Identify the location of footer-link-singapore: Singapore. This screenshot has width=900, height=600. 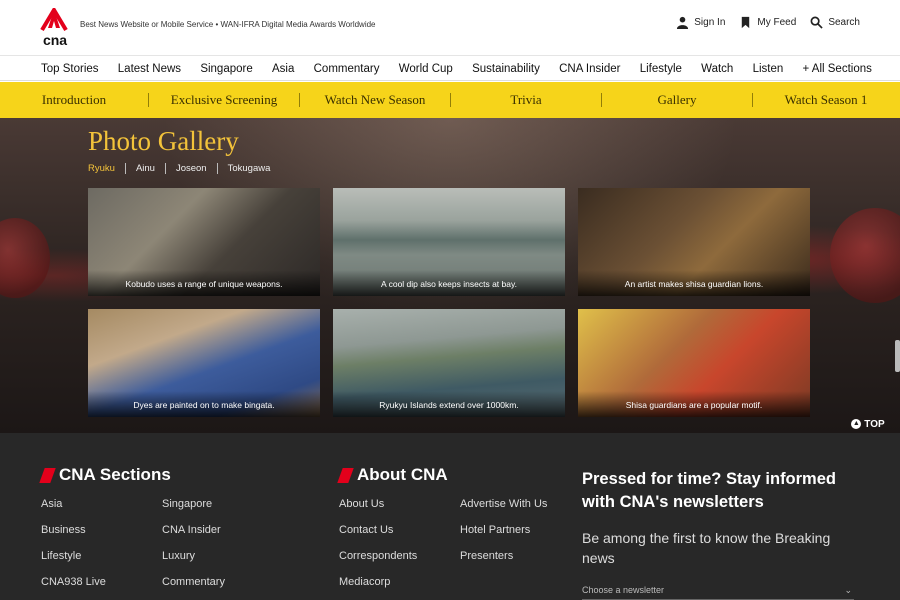
(193, 504).